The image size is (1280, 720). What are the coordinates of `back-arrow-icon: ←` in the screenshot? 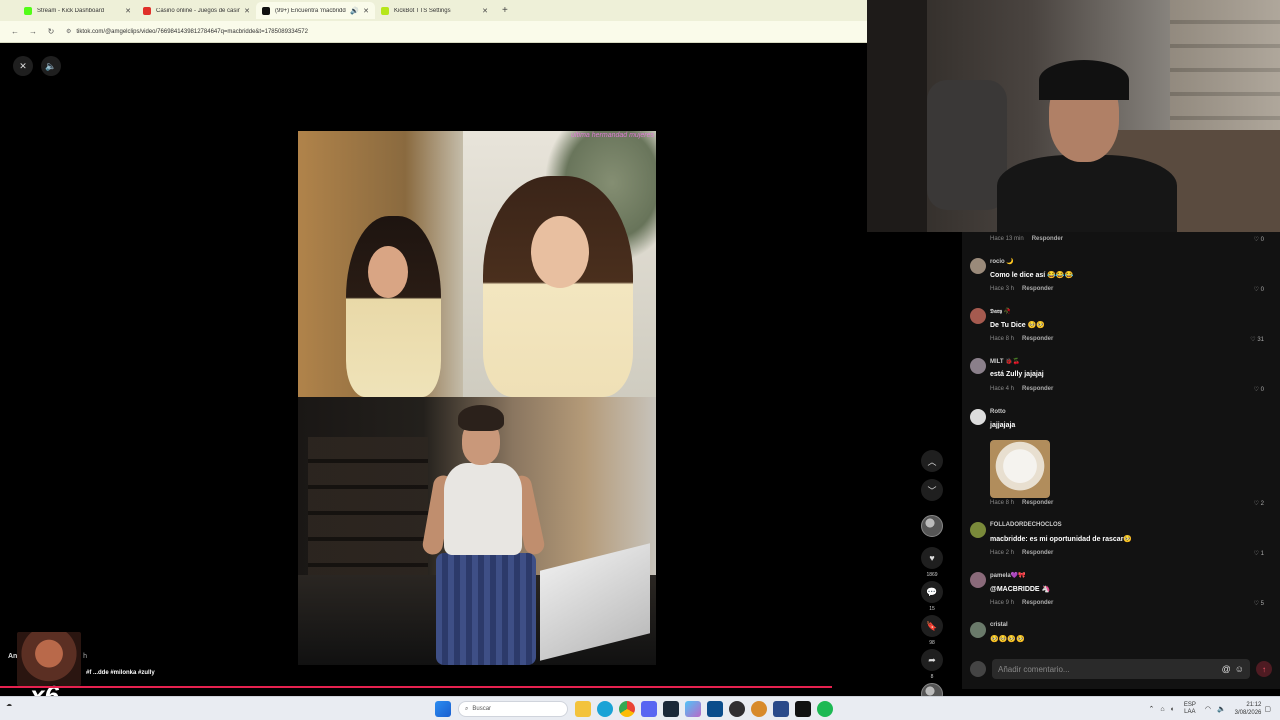 It's located at (15, 31).